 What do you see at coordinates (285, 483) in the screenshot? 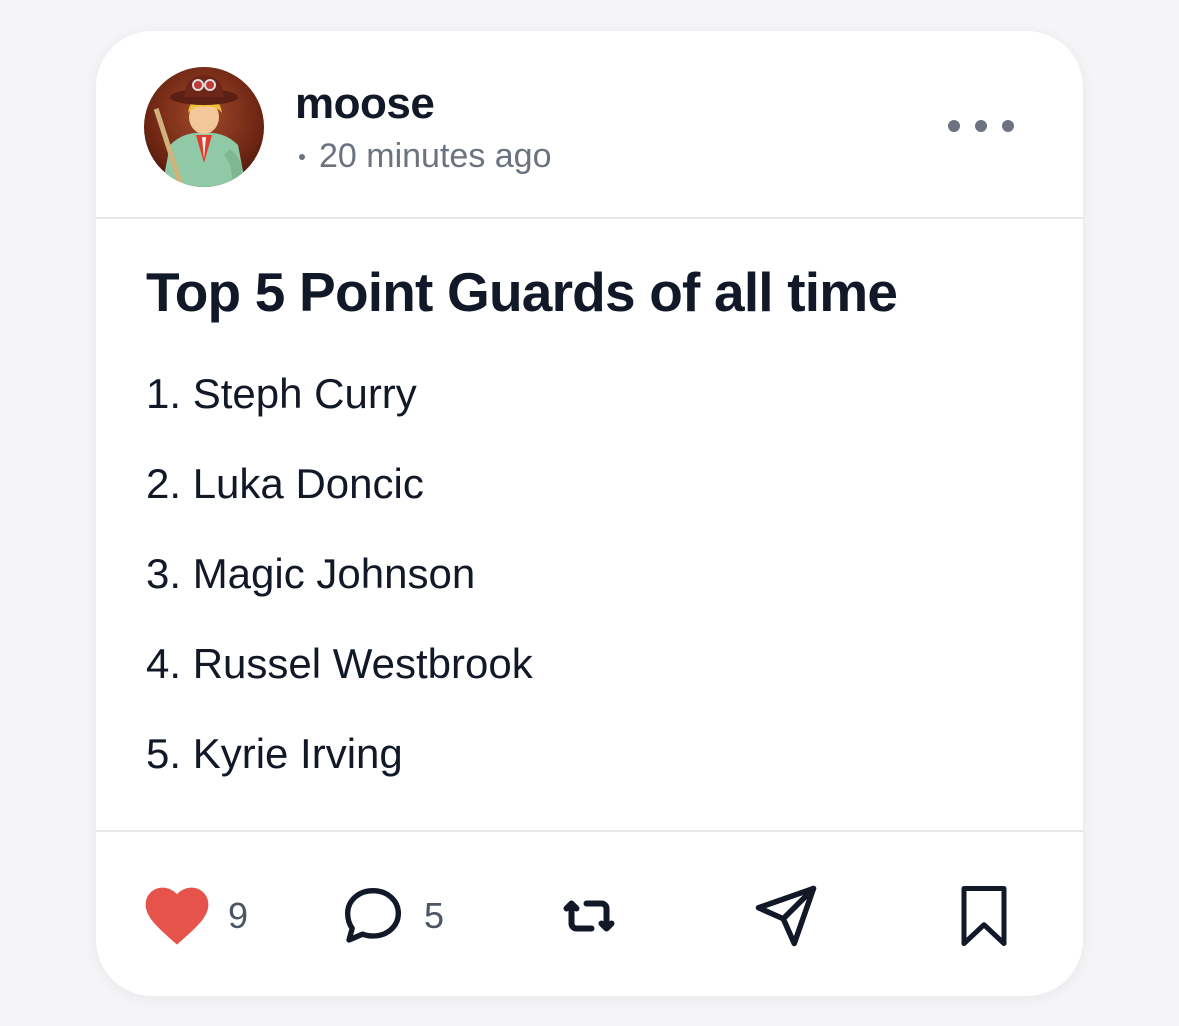
I see `list-item: 2. Luka Doncic` at bounding box center [285, 483].